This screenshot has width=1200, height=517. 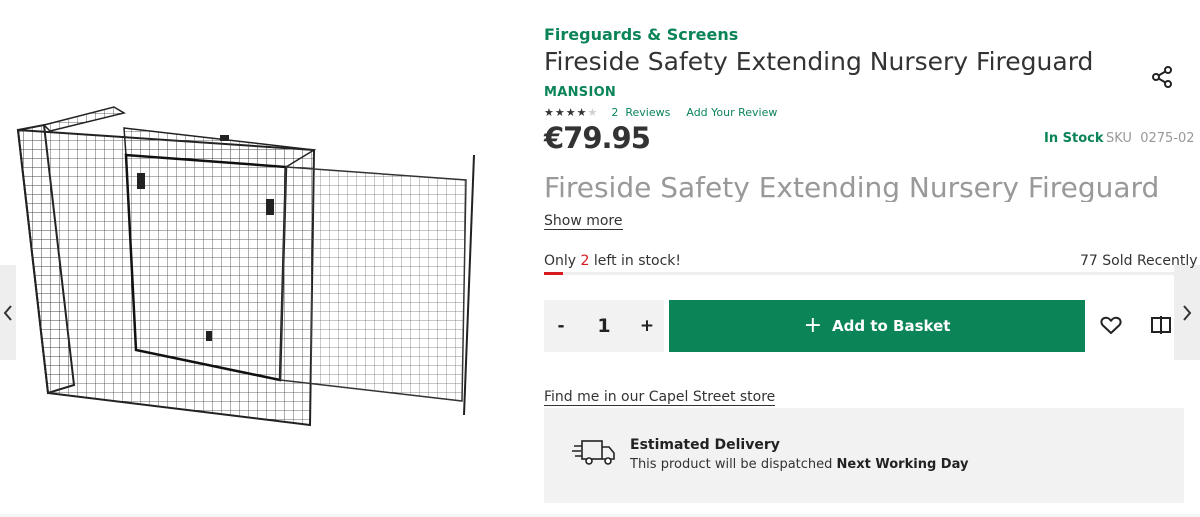 What do you see at coordinates (1111, 325) in the screenshot?
I see `heart-icon` at bounding box center [1111, 325].